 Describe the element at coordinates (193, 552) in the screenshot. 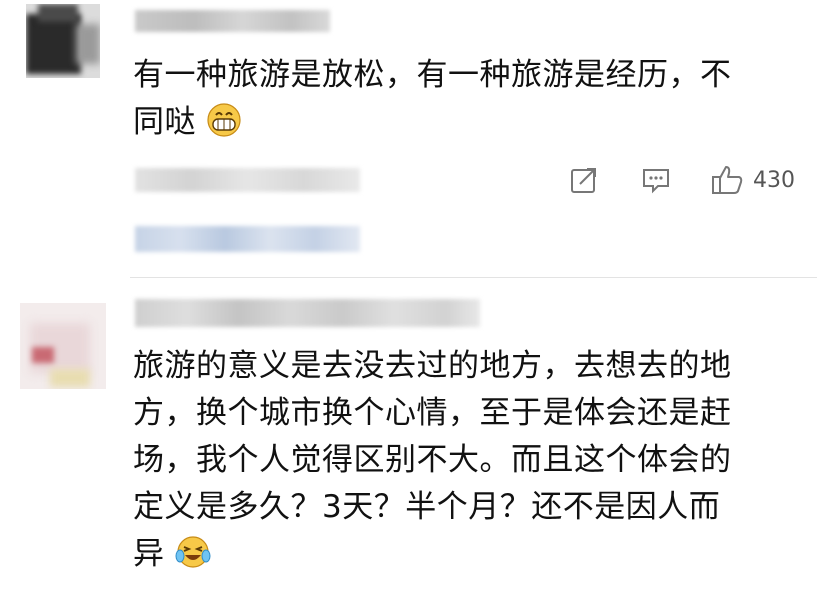

I see `laughing-crying-face-icon` at that location.